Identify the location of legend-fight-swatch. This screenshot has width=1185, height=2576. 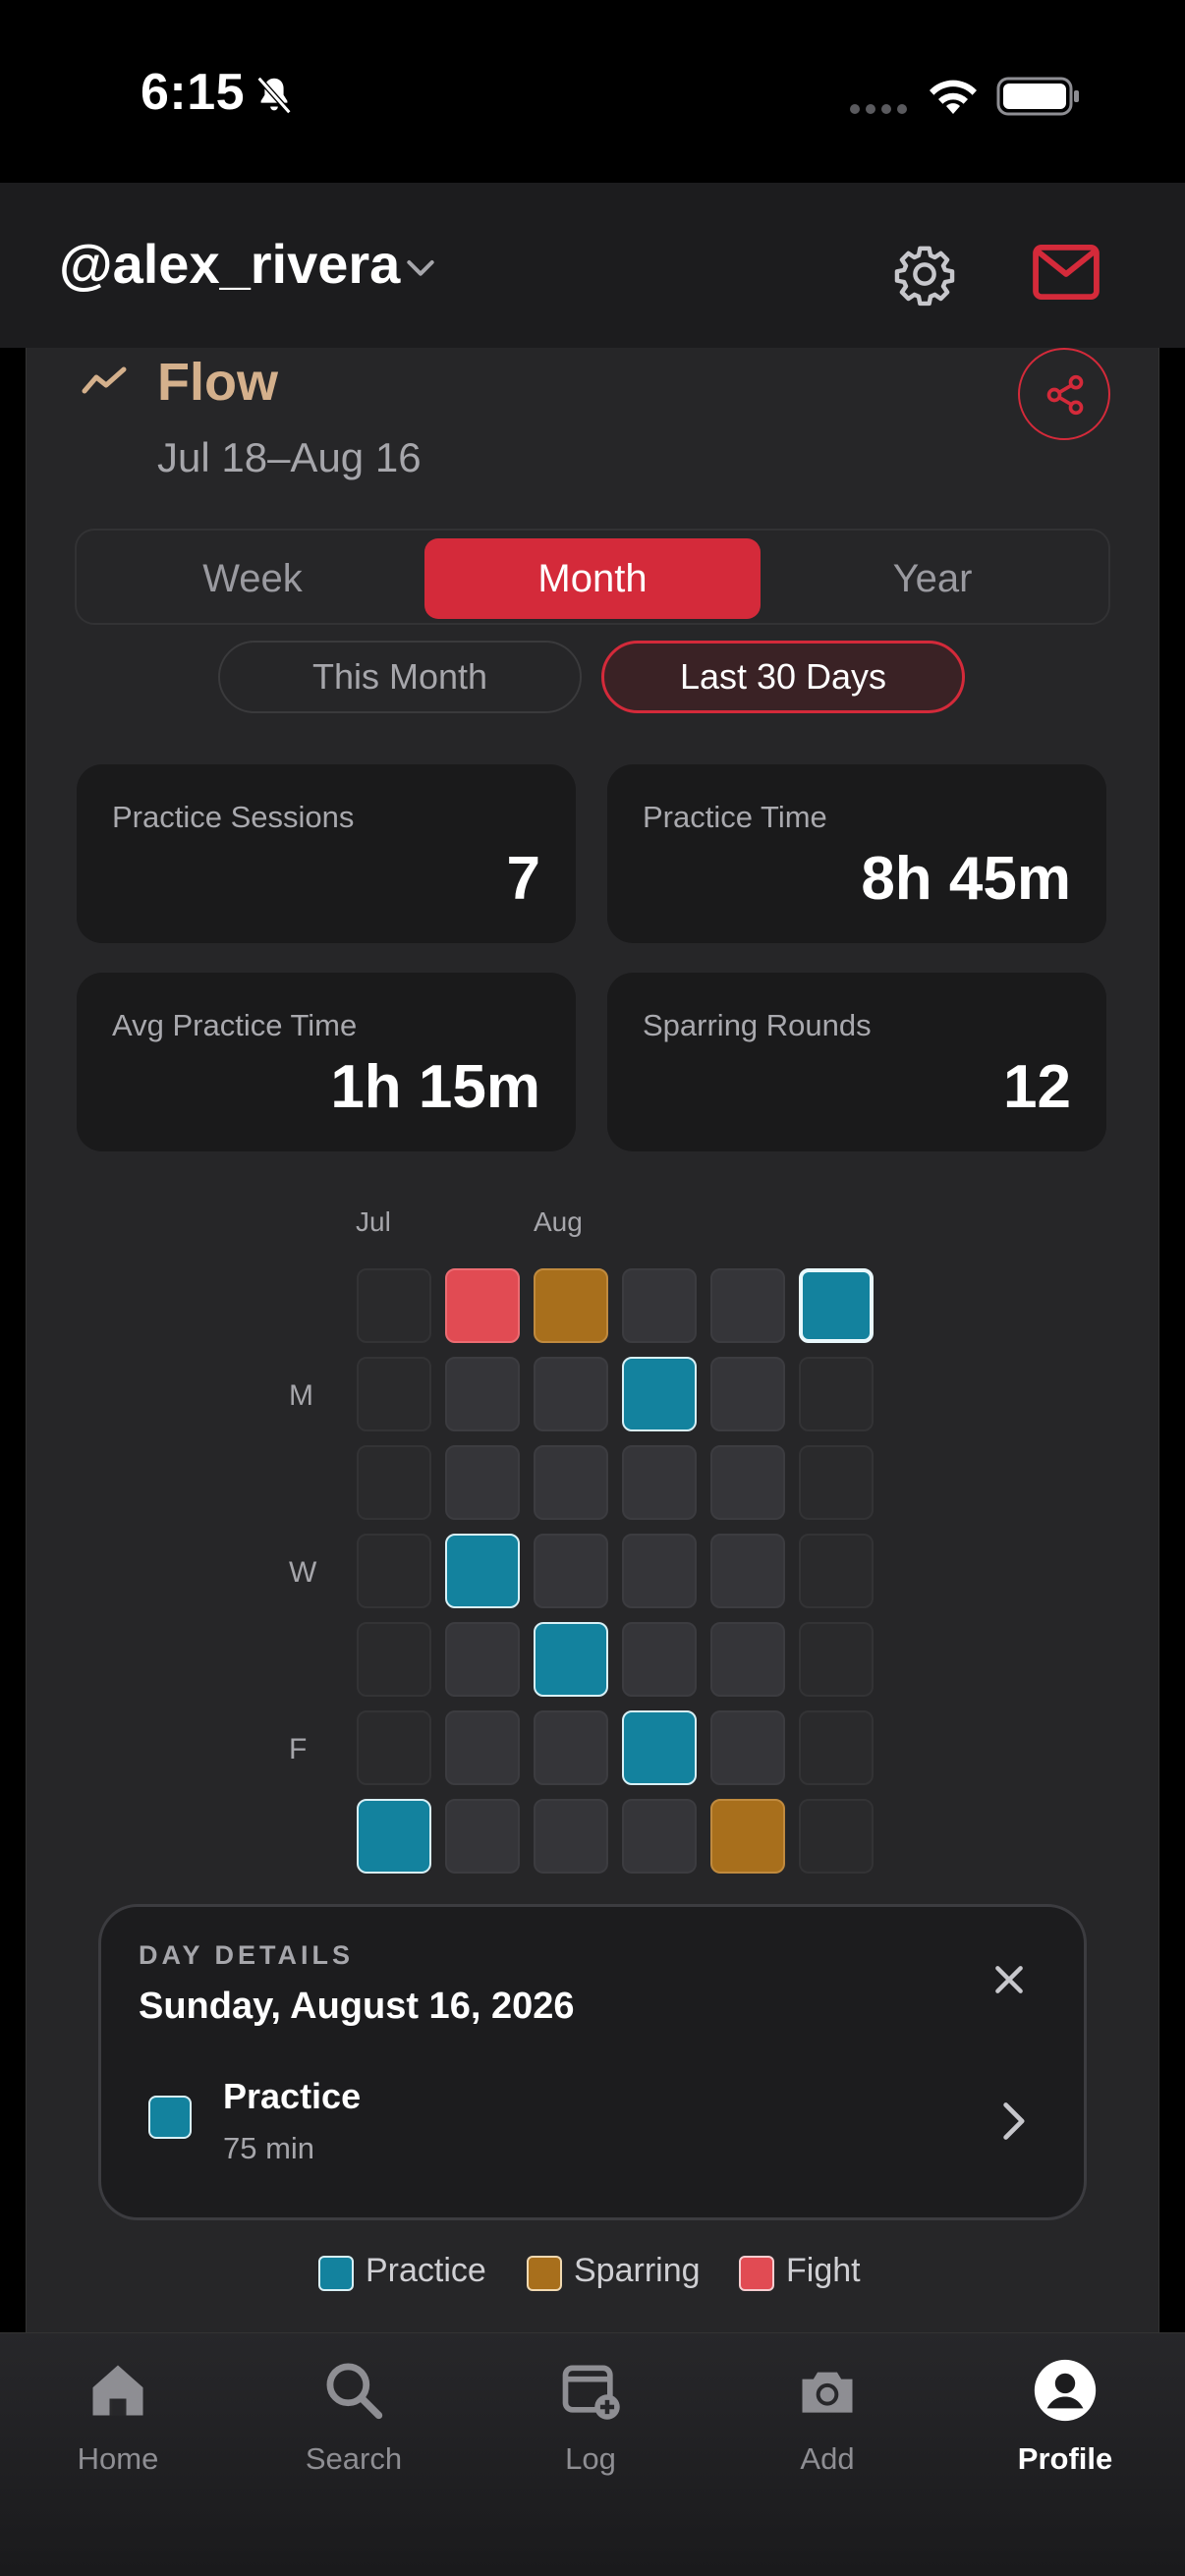
(757, 2273).